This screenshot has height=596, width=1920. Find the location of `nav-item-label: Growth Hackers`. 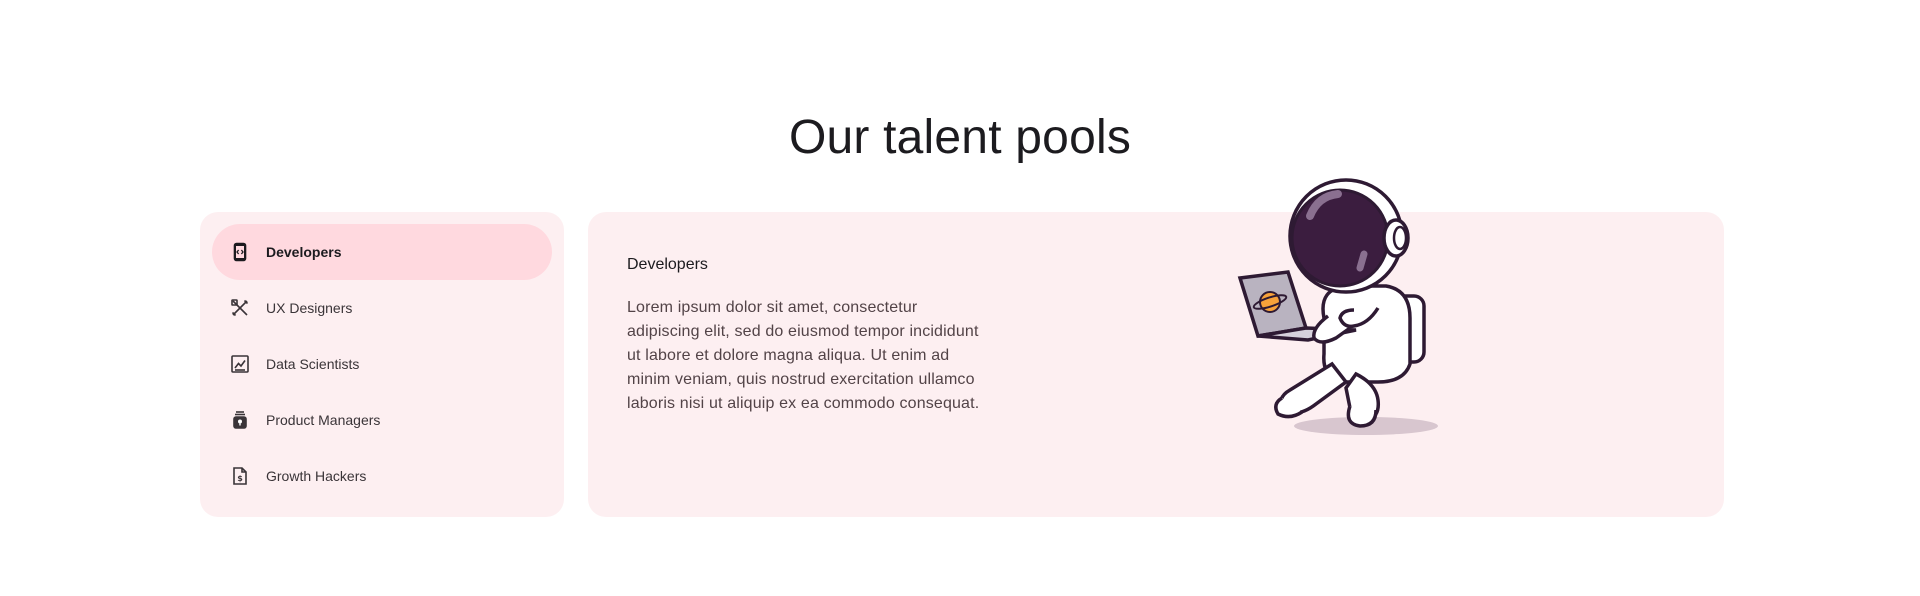

nav-item-label: Growth Hackers is located at coordinates (316, 476).